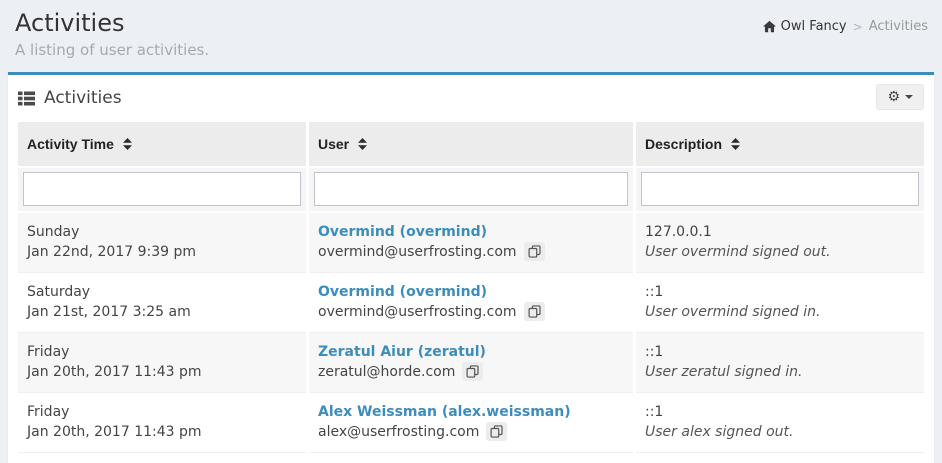 The image size is (942, 463). What do you see at coordinates (724, 371) in the screenshot?
I see `activity-description: User zeratul signed in.` at bounding box center [724, 371].